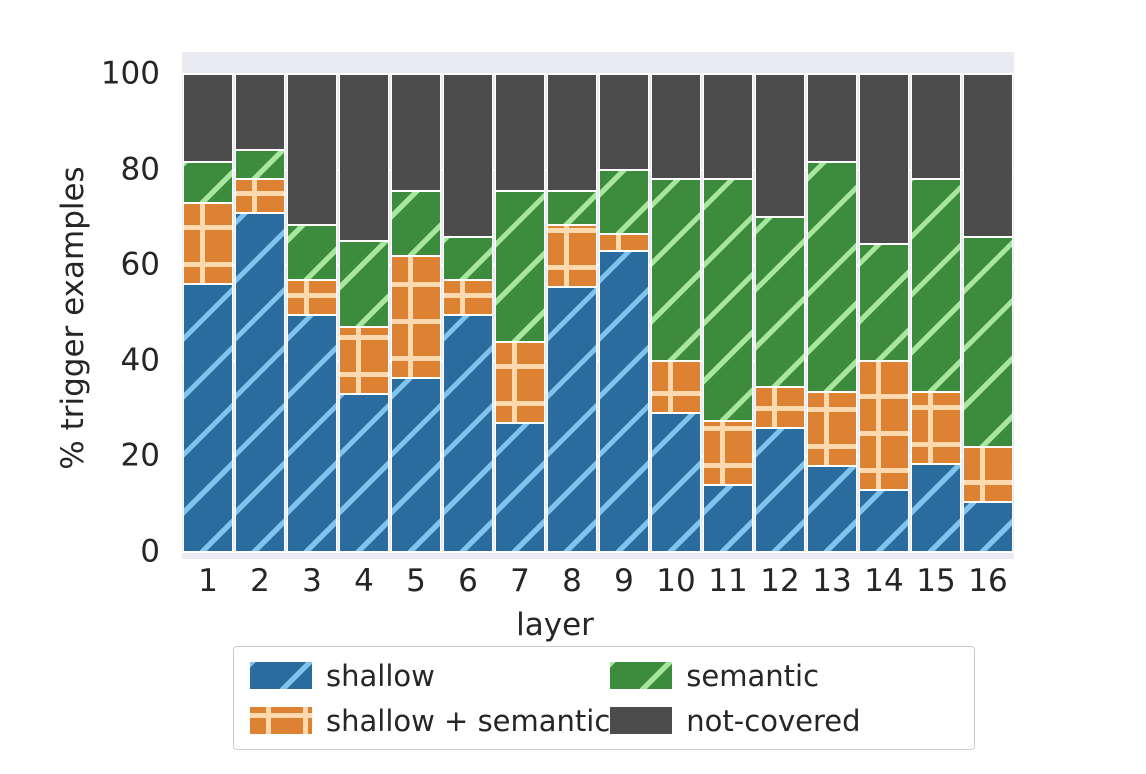  I want to click on x-tick-label-2: 2, so click(260, 581).